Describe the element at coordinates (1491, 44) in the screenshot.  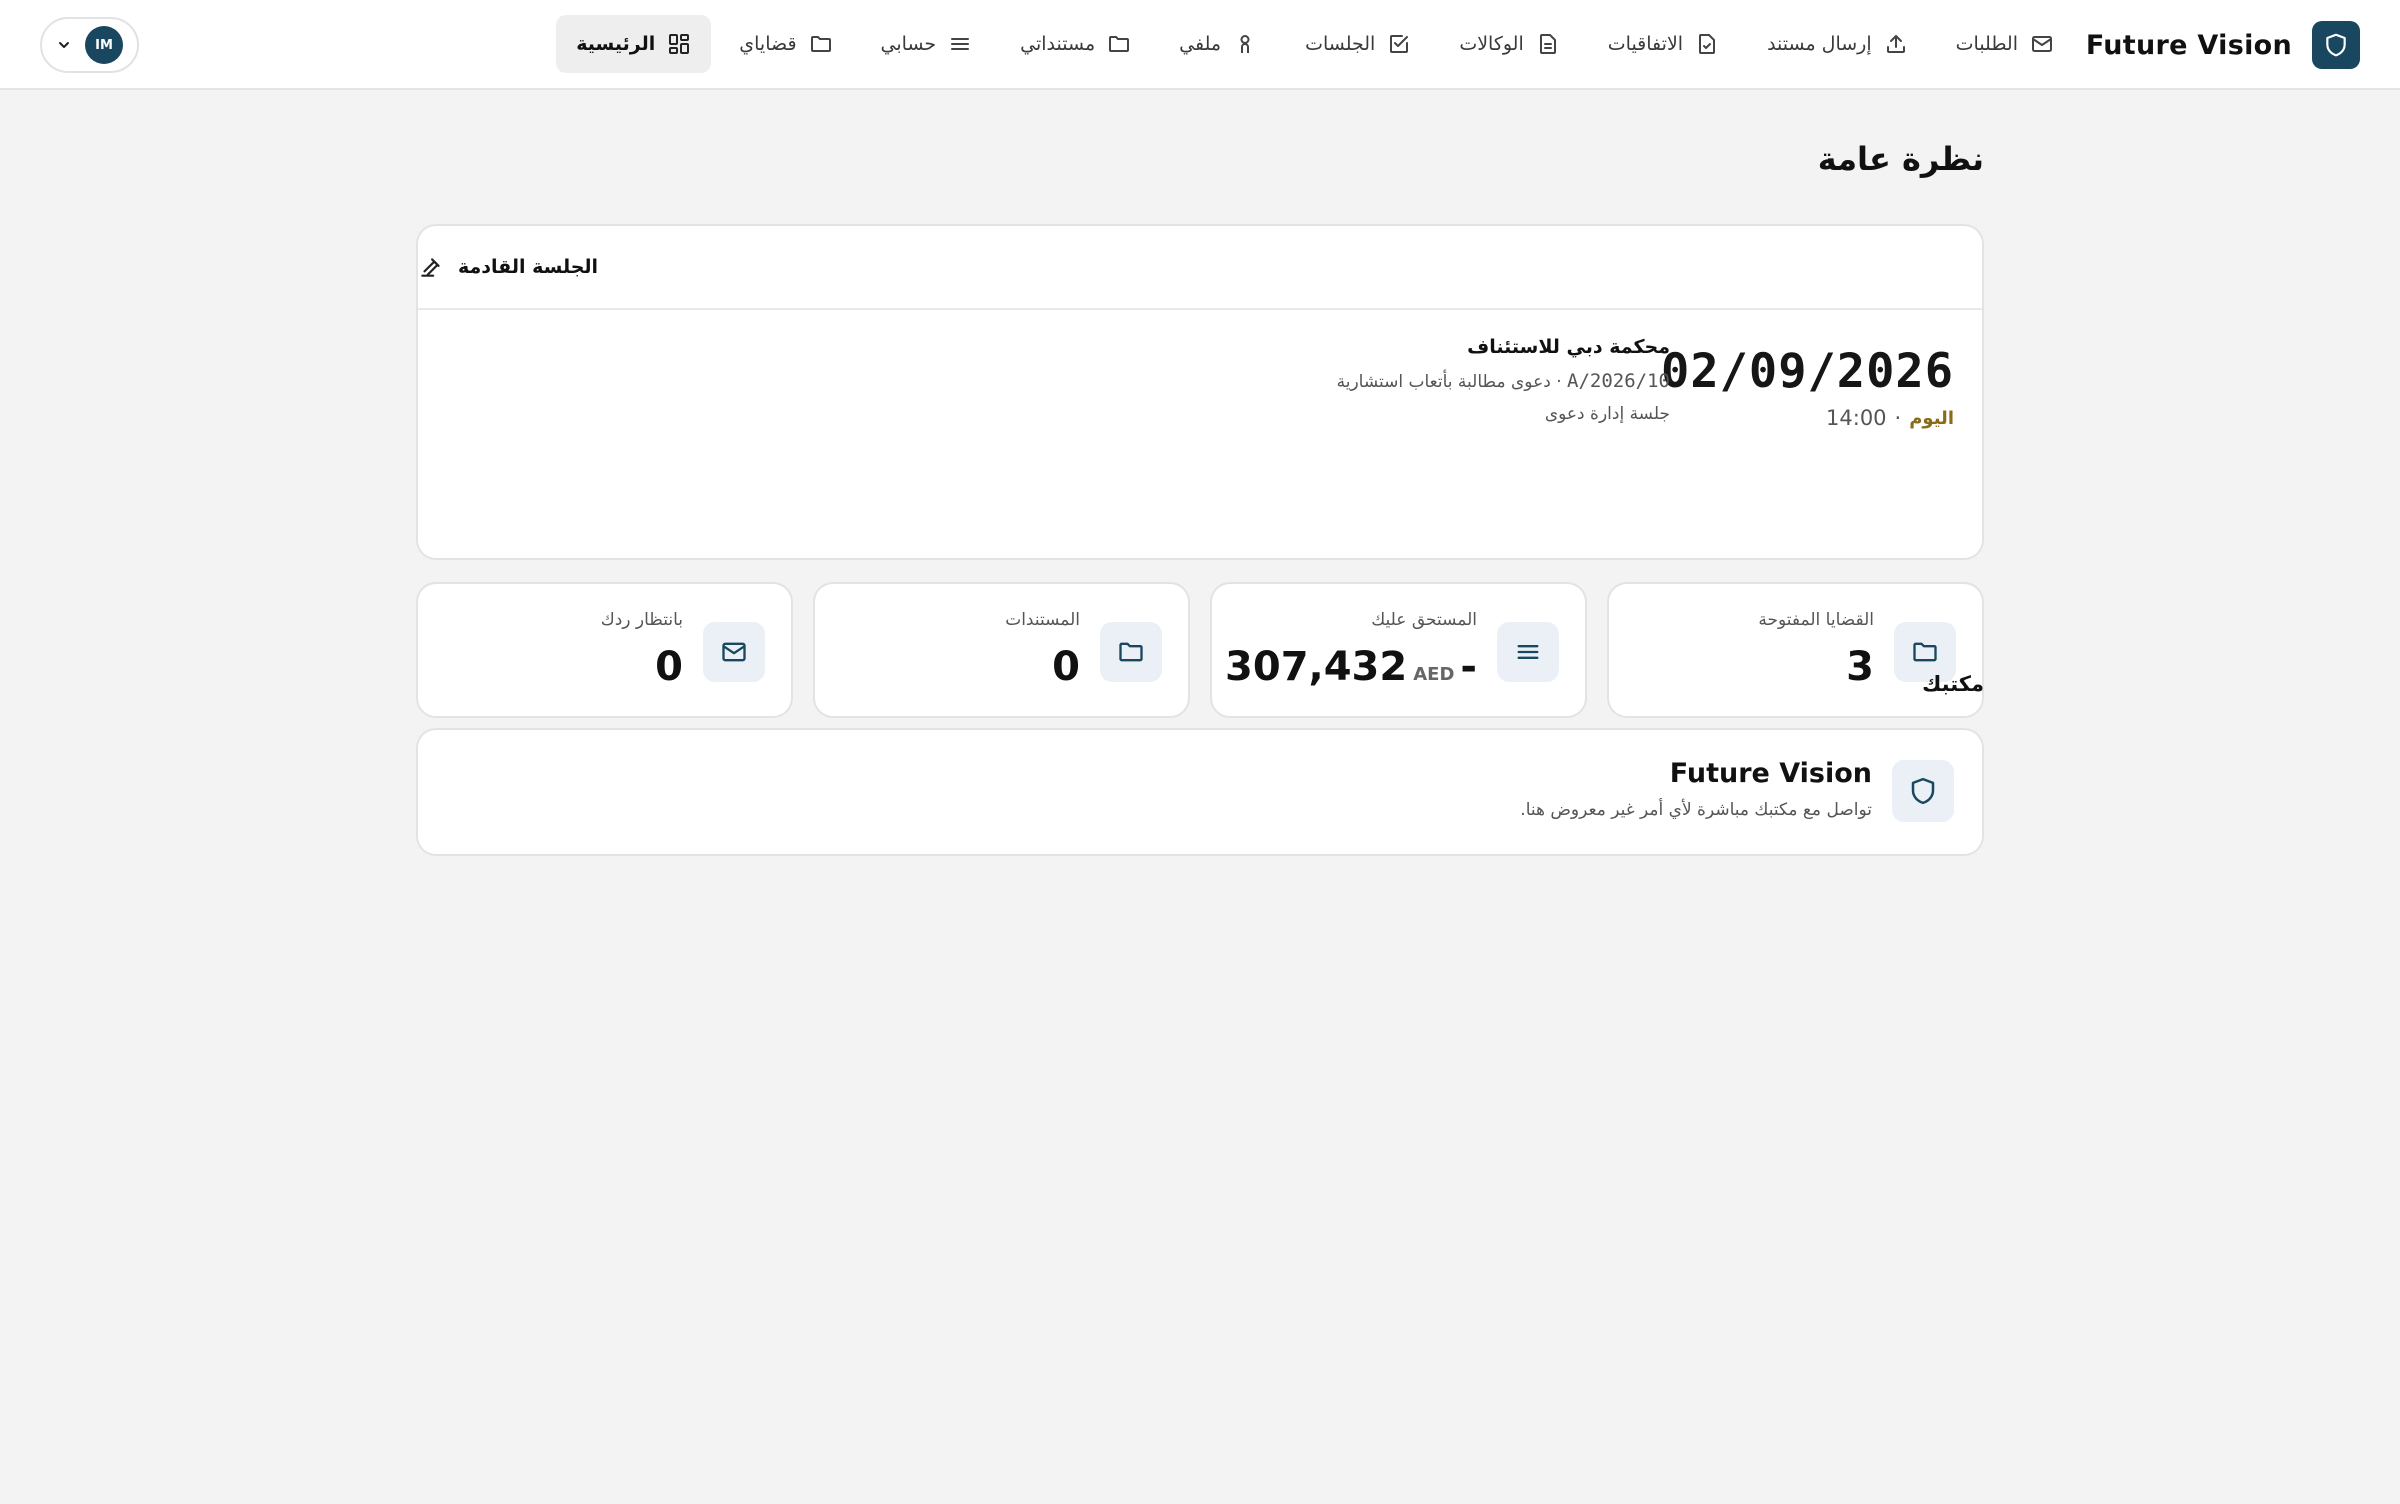
I see `nav-item-label: الوكالات` at that location.